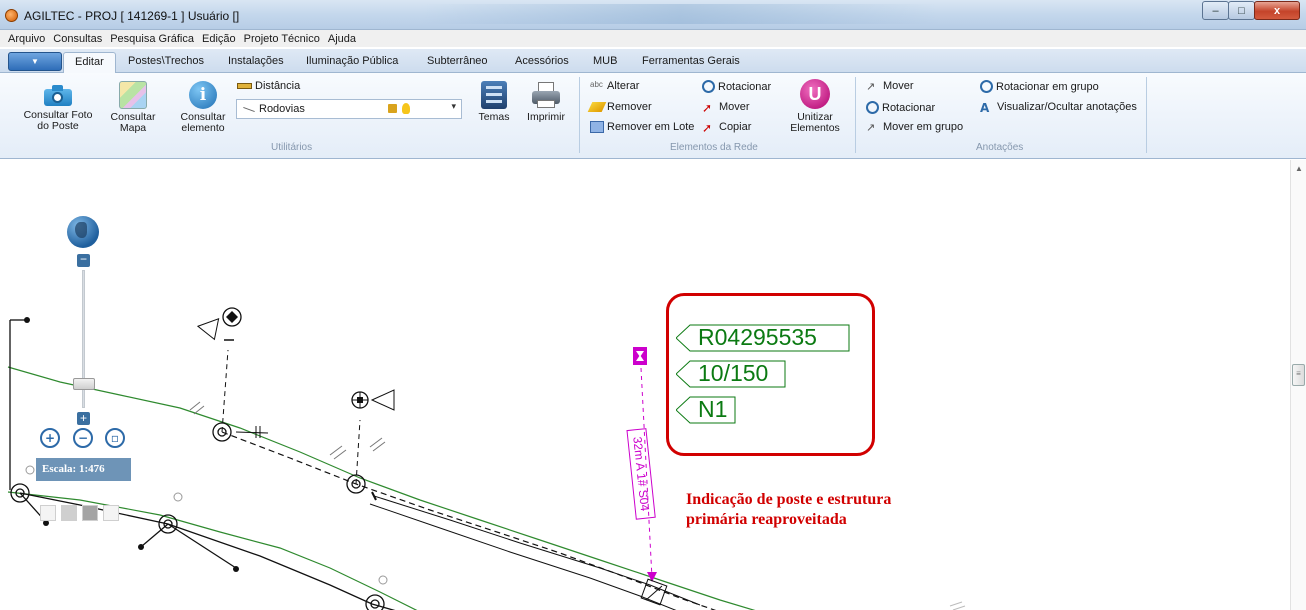 The width and height of the screenshot is (1306, 610). Describe the element at coordinates (733, 373) in the screenshot. I see `pole-spec: 10/150` at that location.